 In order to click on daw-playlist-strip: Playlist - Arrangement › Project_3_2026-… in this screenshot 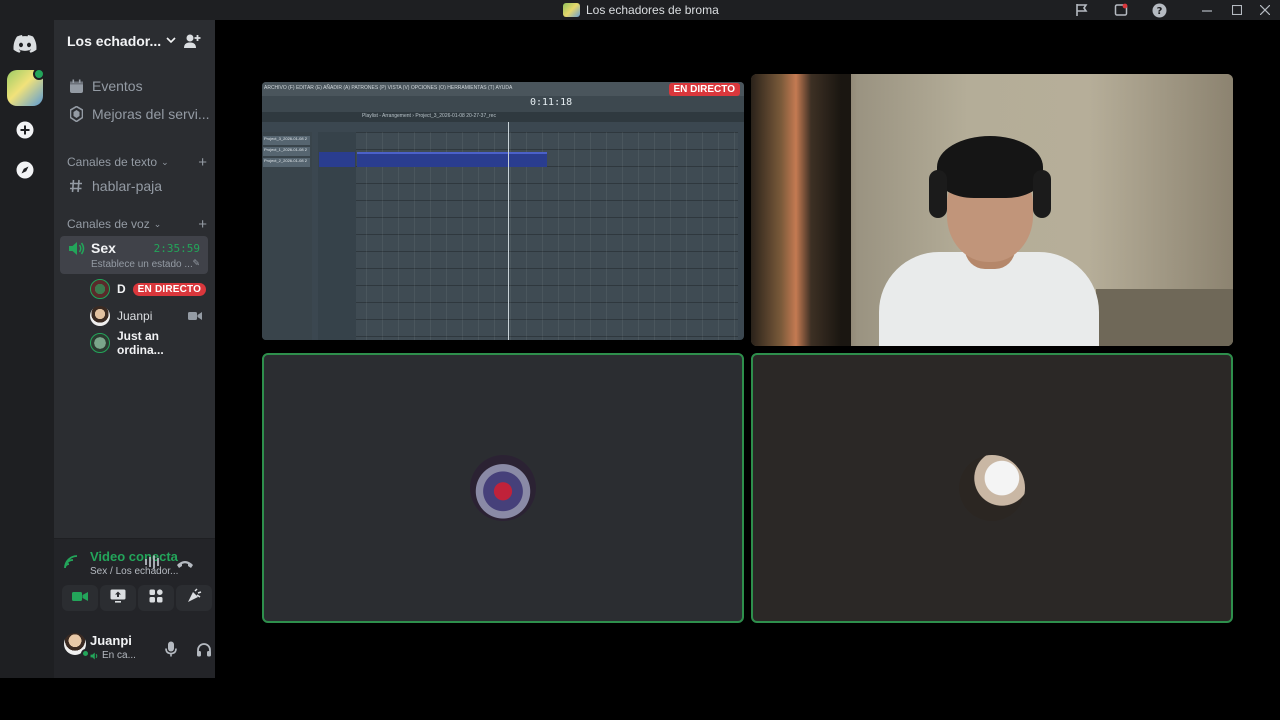, I will do `click(503, 117)`.